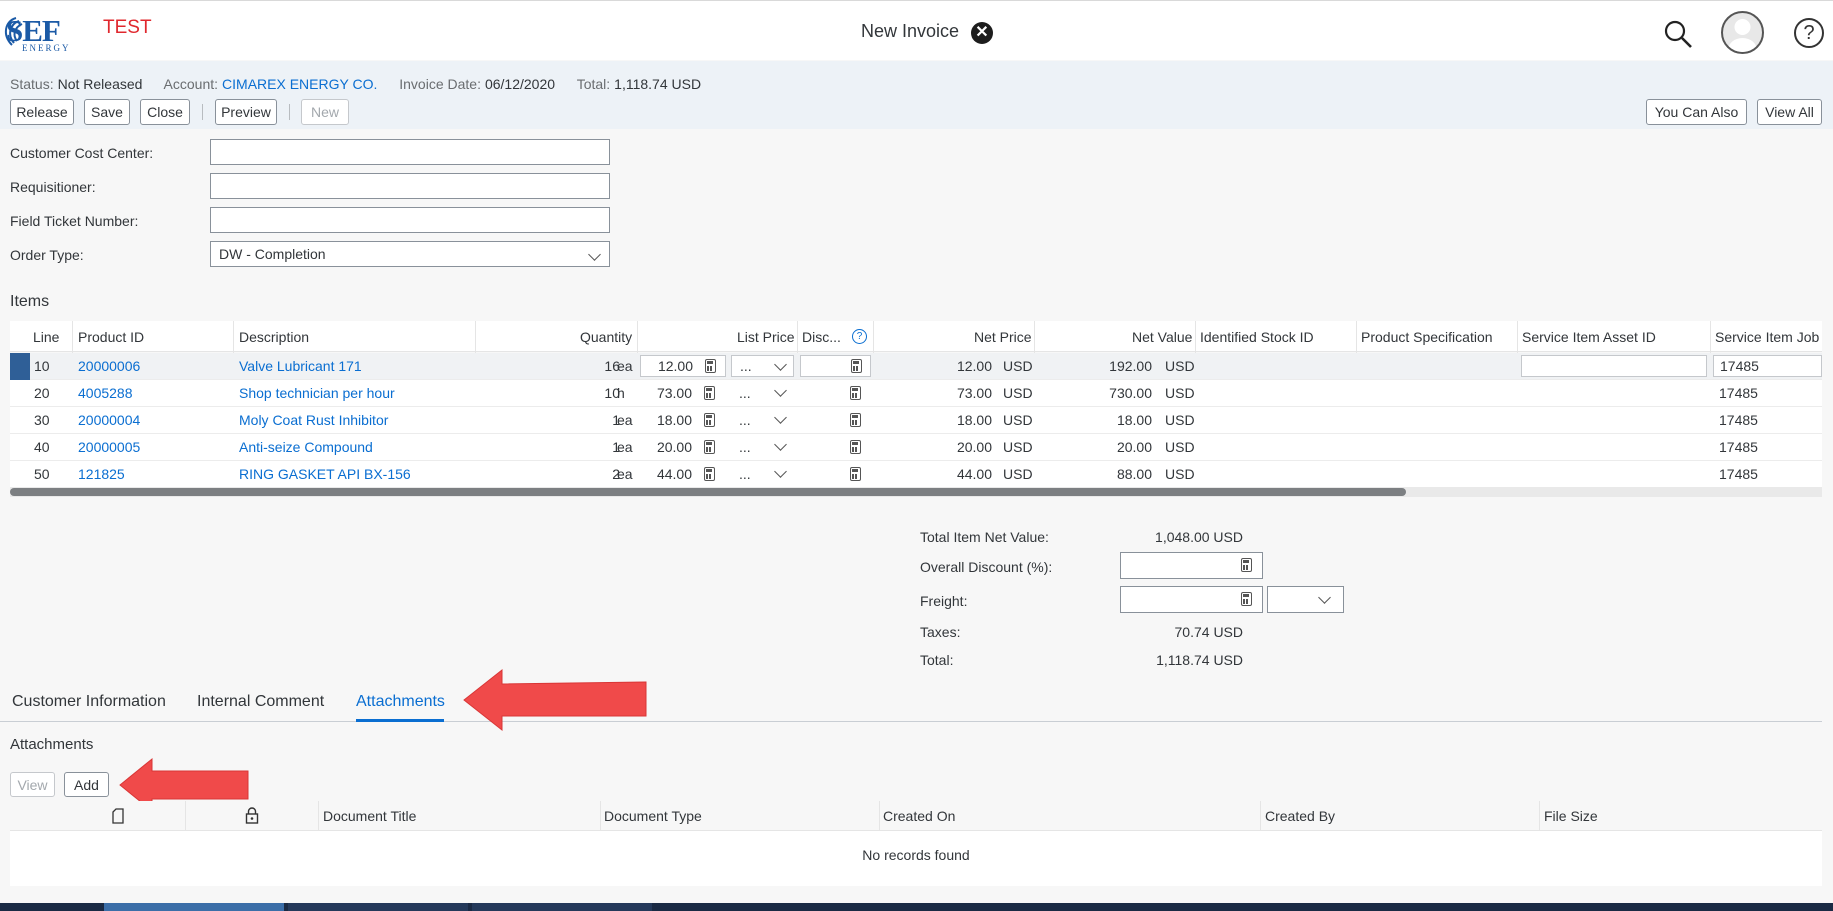  Describe the element at coordinates (1571, 816) in the screenshot. I see `col-file-size: File Size` at that location.